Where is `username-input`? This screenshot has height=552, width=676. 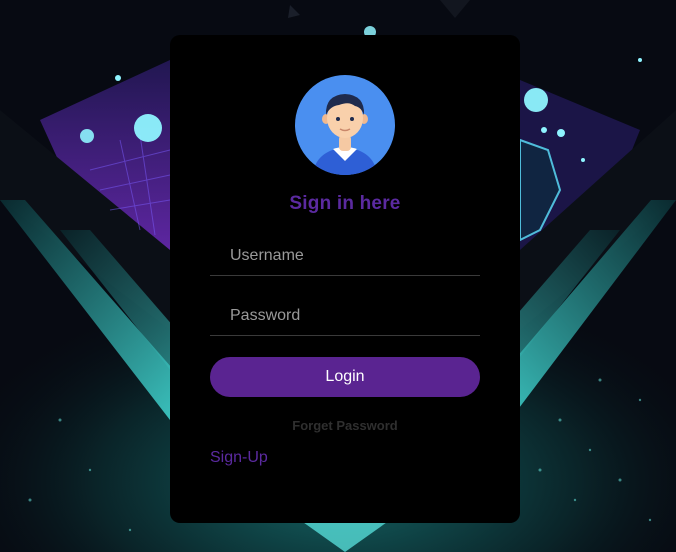 username-input is located at coordinates (345, 256).